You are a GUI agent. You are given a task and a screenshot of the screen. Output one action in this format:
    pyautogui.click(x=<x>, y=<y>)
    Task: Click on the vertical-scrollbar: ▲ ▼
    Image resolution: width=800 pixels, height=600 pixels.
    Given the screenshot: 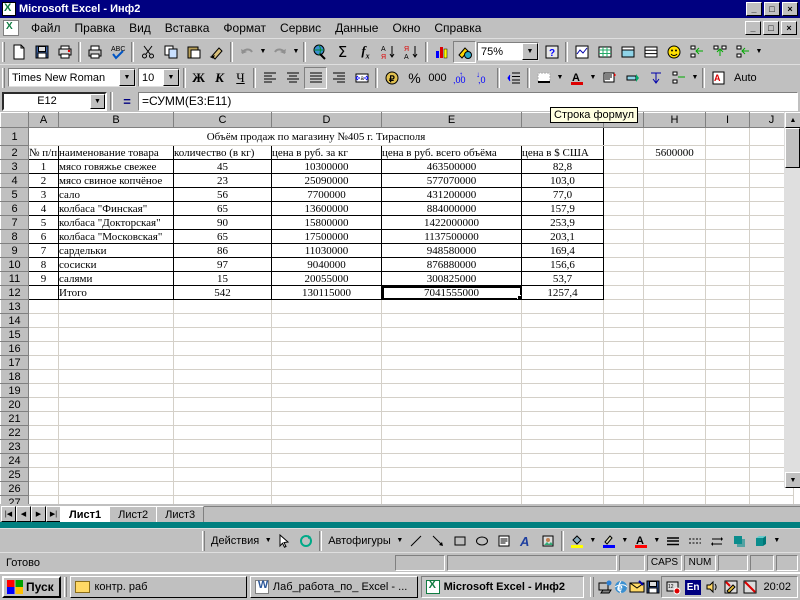 What is the action you would take?
    pyautogui.click(x=792, y=300)
    